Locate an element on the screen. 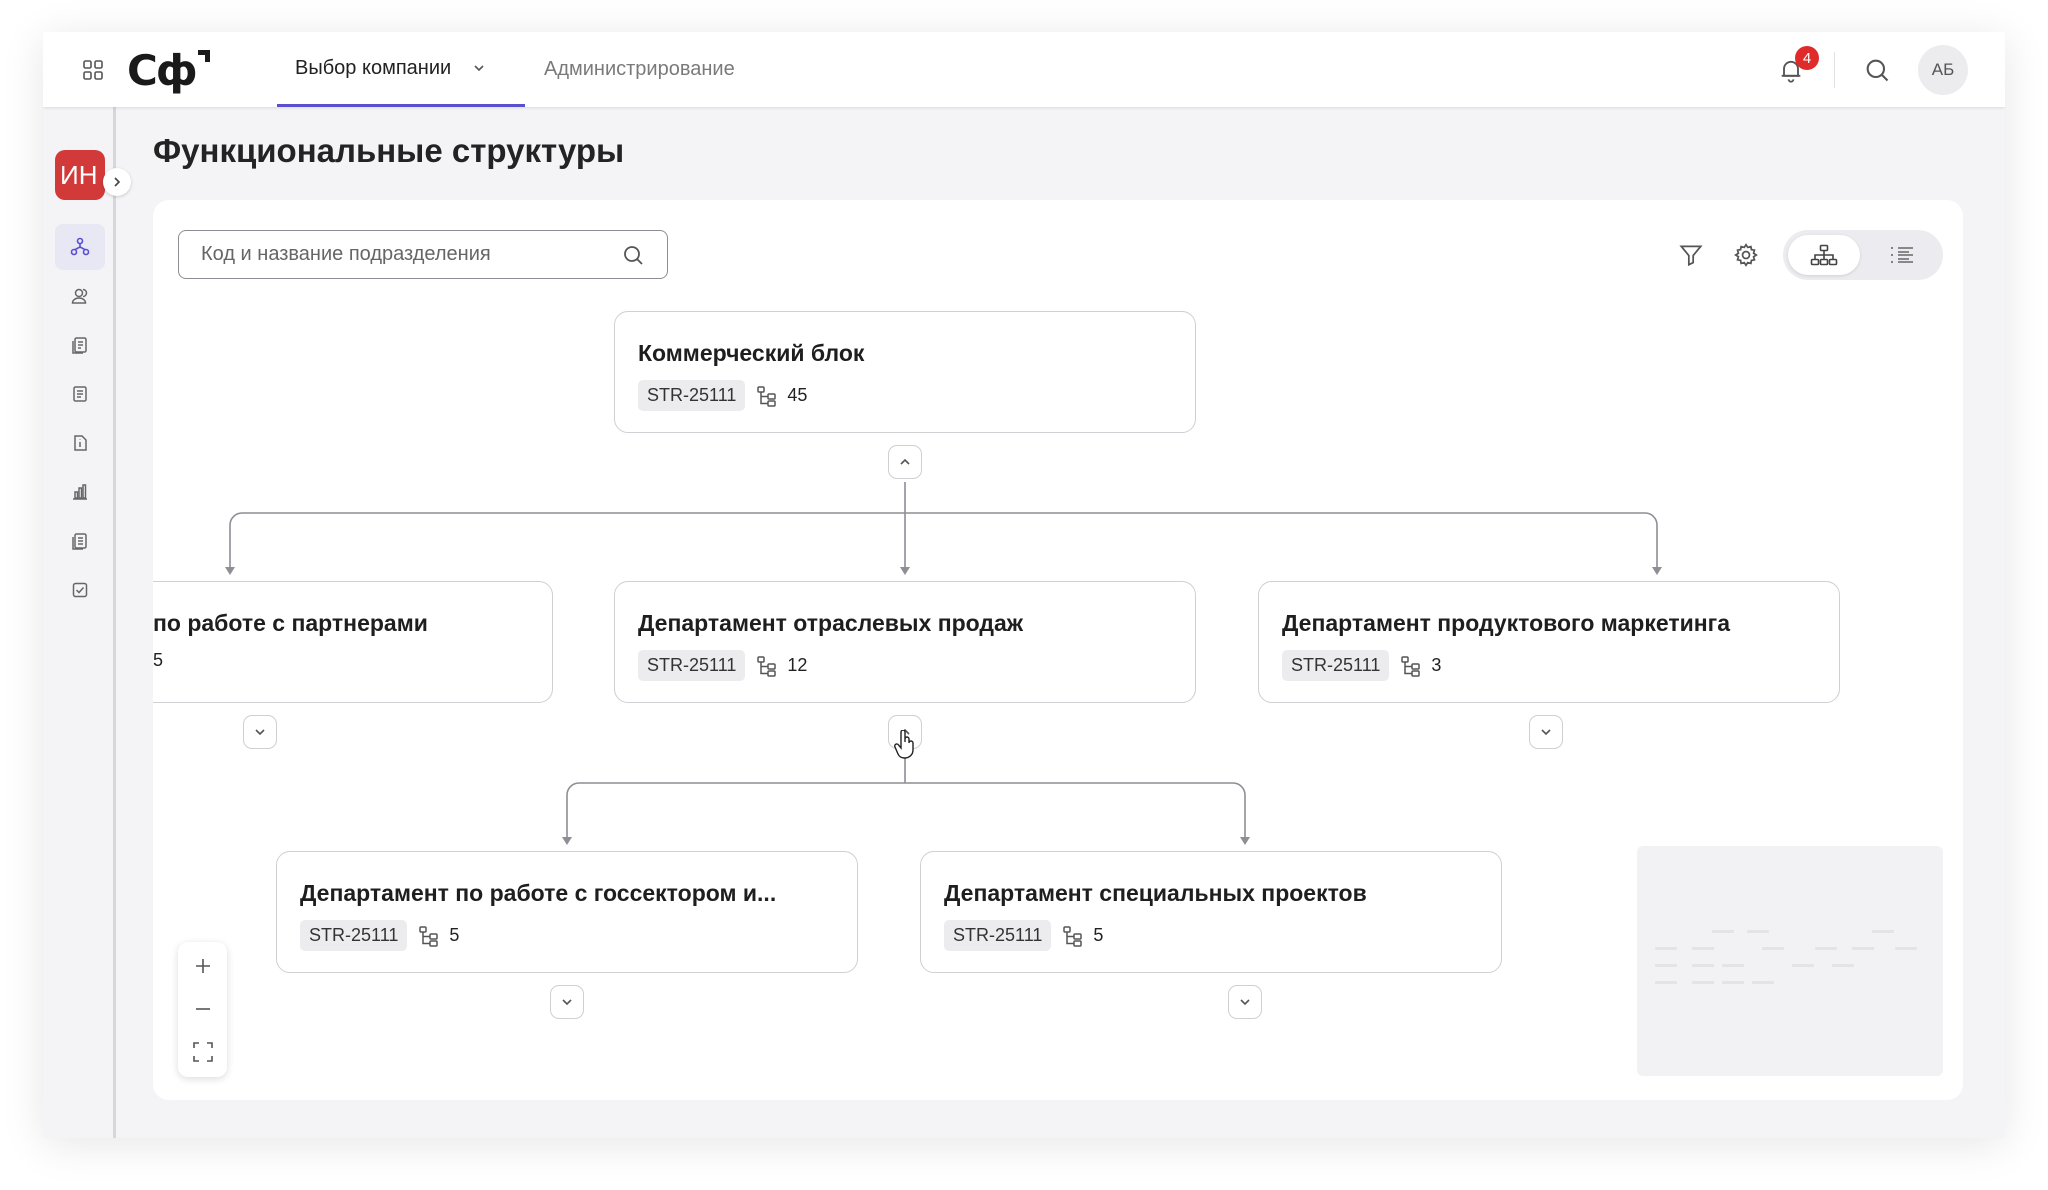 The height and width of the screenshot is (1190, 2048). logo-corner-mark is located at coordinates (203, 56).